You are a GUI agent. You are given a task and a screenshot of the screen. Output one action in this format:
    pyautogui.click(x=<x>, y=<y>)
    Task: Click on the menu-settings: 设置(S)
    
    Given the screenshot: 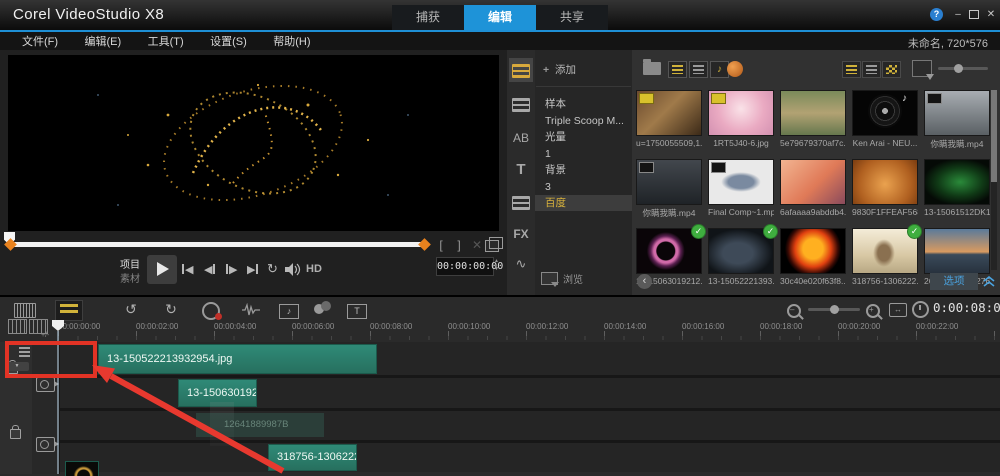 What is the action you would take?
    pyautogui.click(x=228, y=41)
    